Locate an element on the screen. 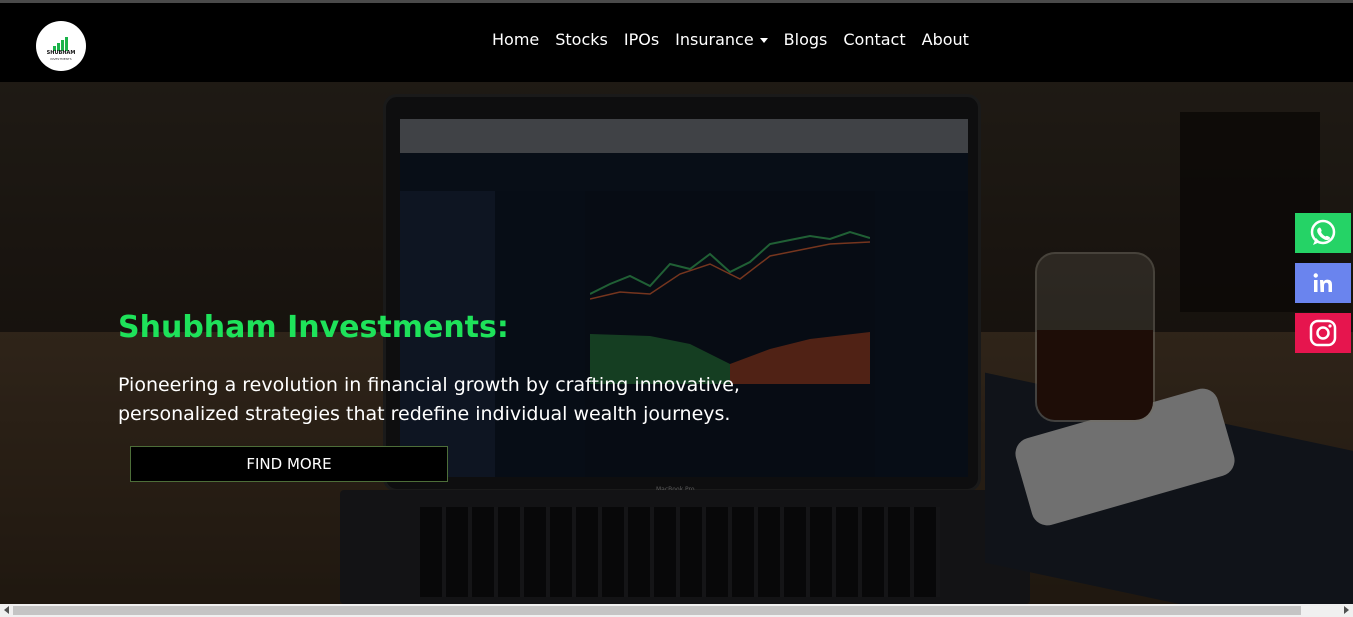 The image size is (1353, 617). hero-title: Shubham Investments: is located at coordinates (313, 327).